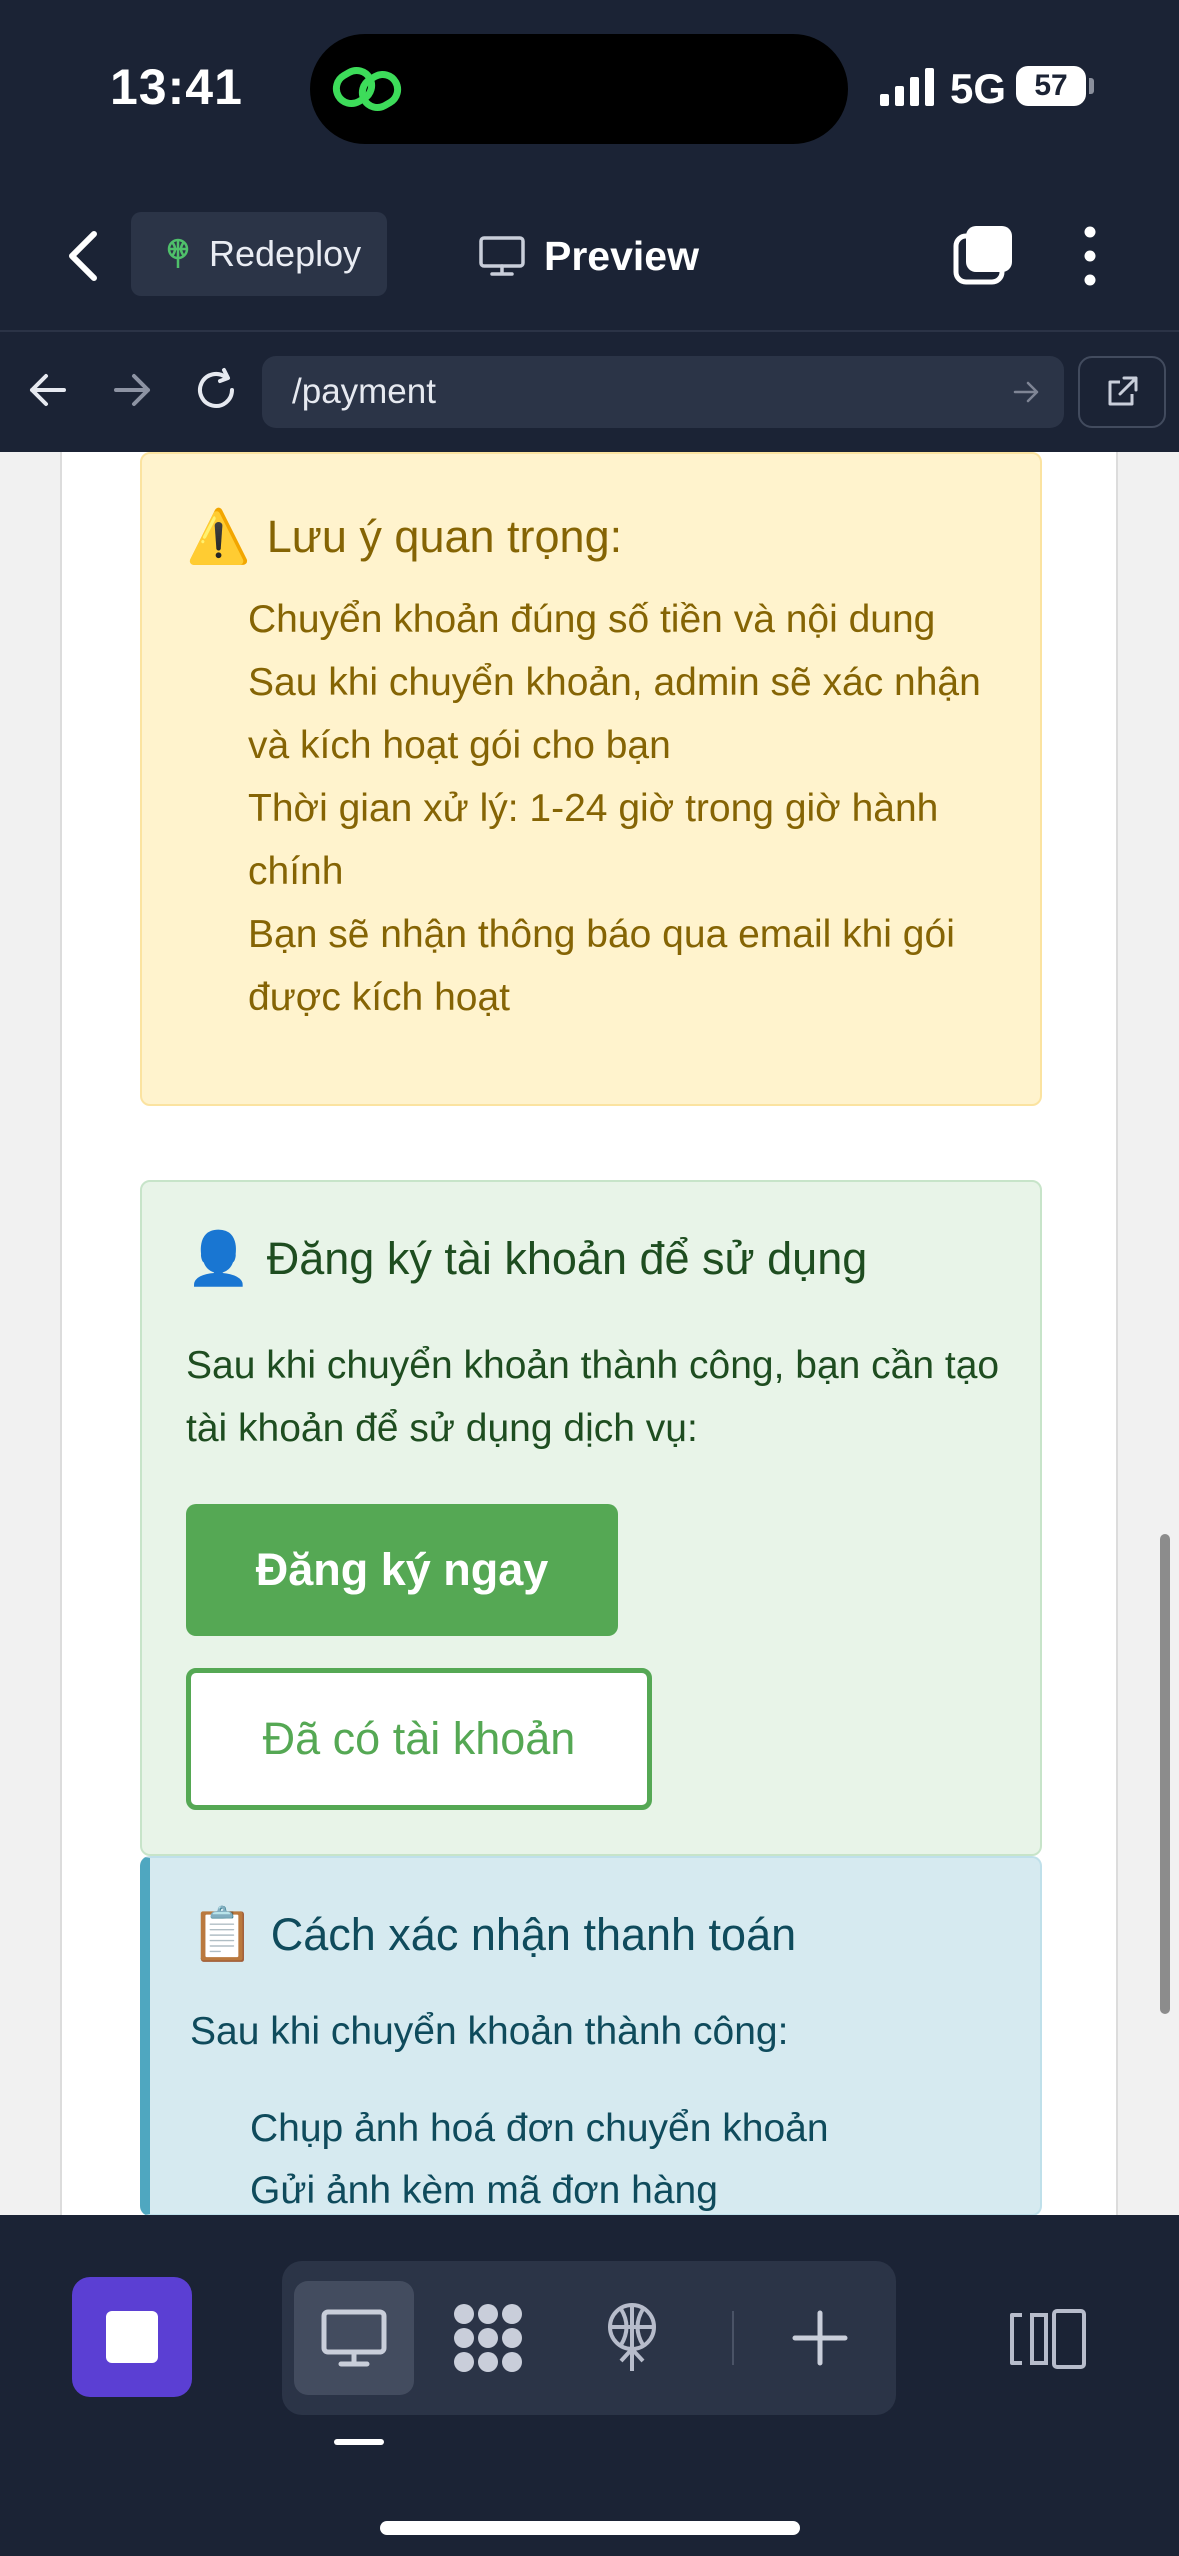  I want to click on user-icon: 👤, so click(218, 1259).